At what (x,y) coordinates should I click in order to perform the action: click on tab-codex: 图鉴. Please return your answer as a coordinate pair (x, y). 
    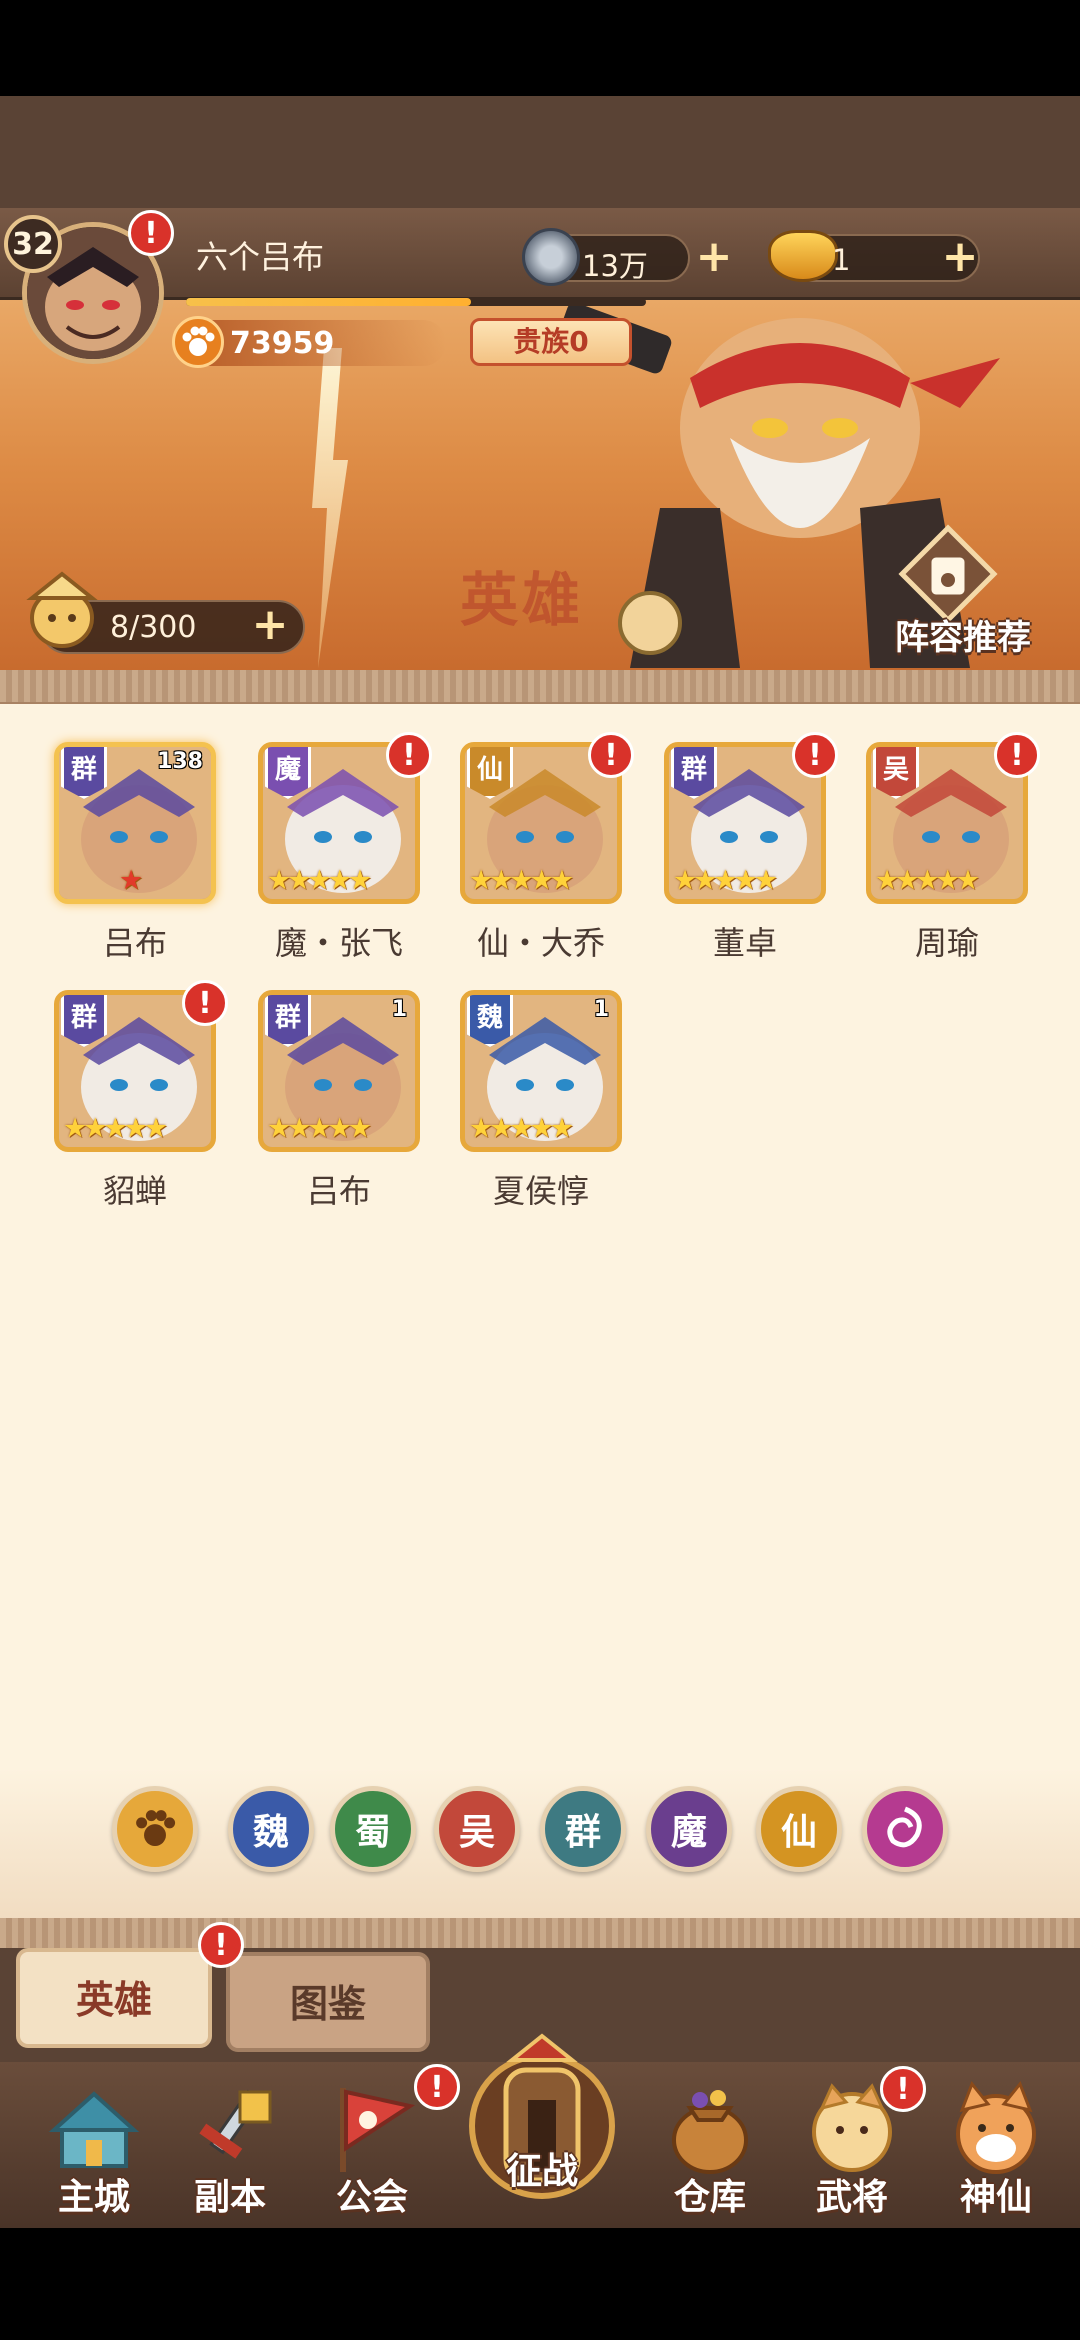
    Looking at the image, I should click on (328, 2002).